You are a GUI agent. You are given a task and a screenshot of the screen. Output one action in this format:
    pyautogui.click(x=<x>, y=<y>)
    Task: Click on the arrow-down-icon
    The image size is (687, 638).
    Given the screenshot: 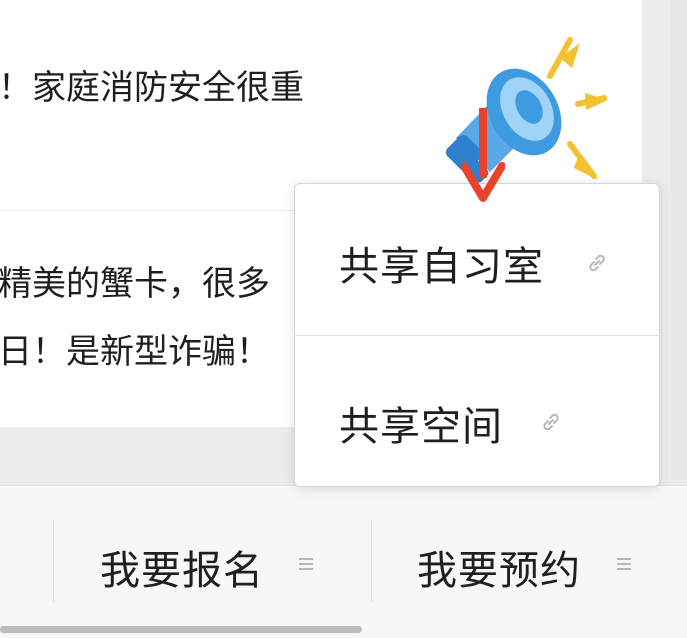 What is the action you would take?
    pyautogui.click(x=483, y=155)
    